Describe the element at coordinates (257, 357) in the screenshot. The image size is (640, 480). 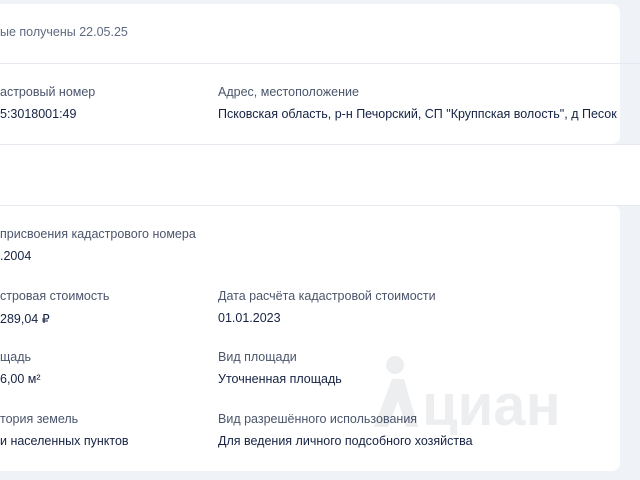
I see `area-type-label: Вид площади` at that location.